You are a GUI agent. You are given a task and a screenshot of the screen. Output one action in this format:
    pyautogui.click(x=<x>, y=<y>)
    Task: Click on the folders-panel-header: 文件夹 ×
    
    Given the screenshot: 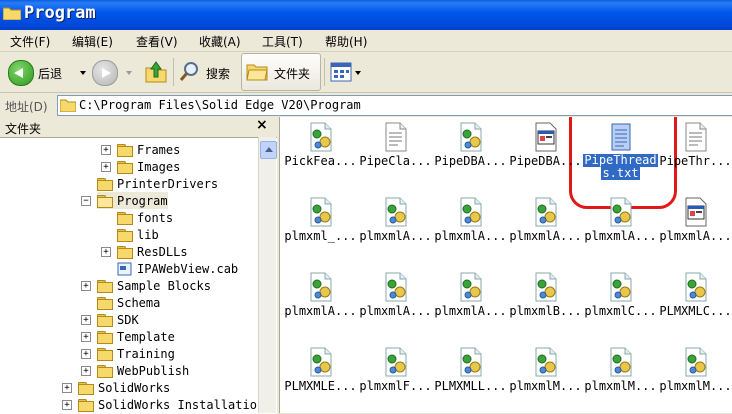 What is the action you would take?
    pyautogui.click(x=138, y=127)
    